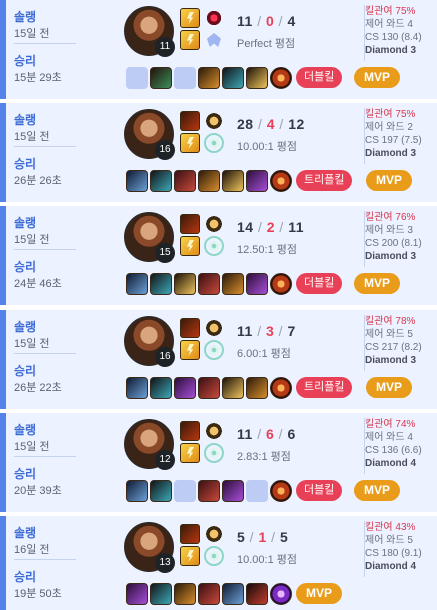 The image size is (437, 610). What do you see at coordinates (60, 462) in the screenshot?
I see `match-meta: 솔랭 15일 전 승리 20분 39초` at bounding box center [60, 462].